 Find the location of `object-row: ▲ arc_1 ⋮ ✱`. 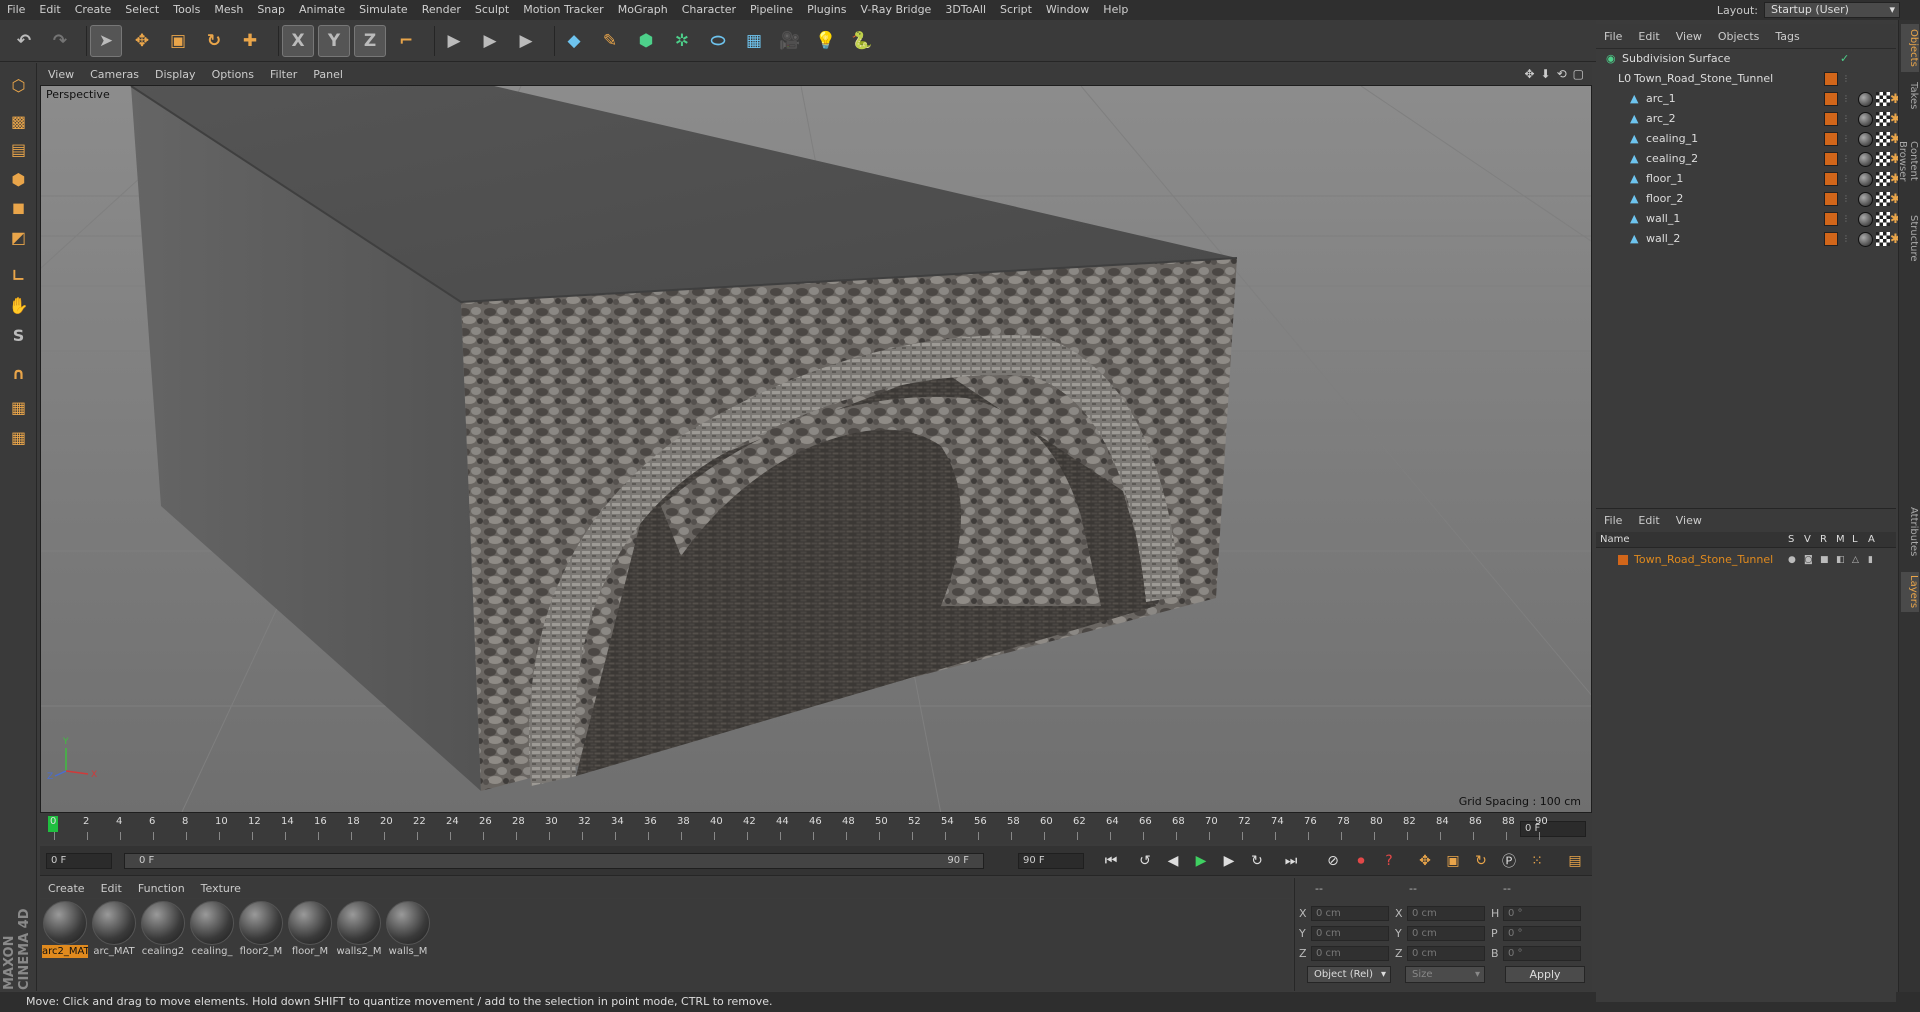

object-row: ▲ arc_1 ⋮ ✱ is located at coordinates (1748, 99).